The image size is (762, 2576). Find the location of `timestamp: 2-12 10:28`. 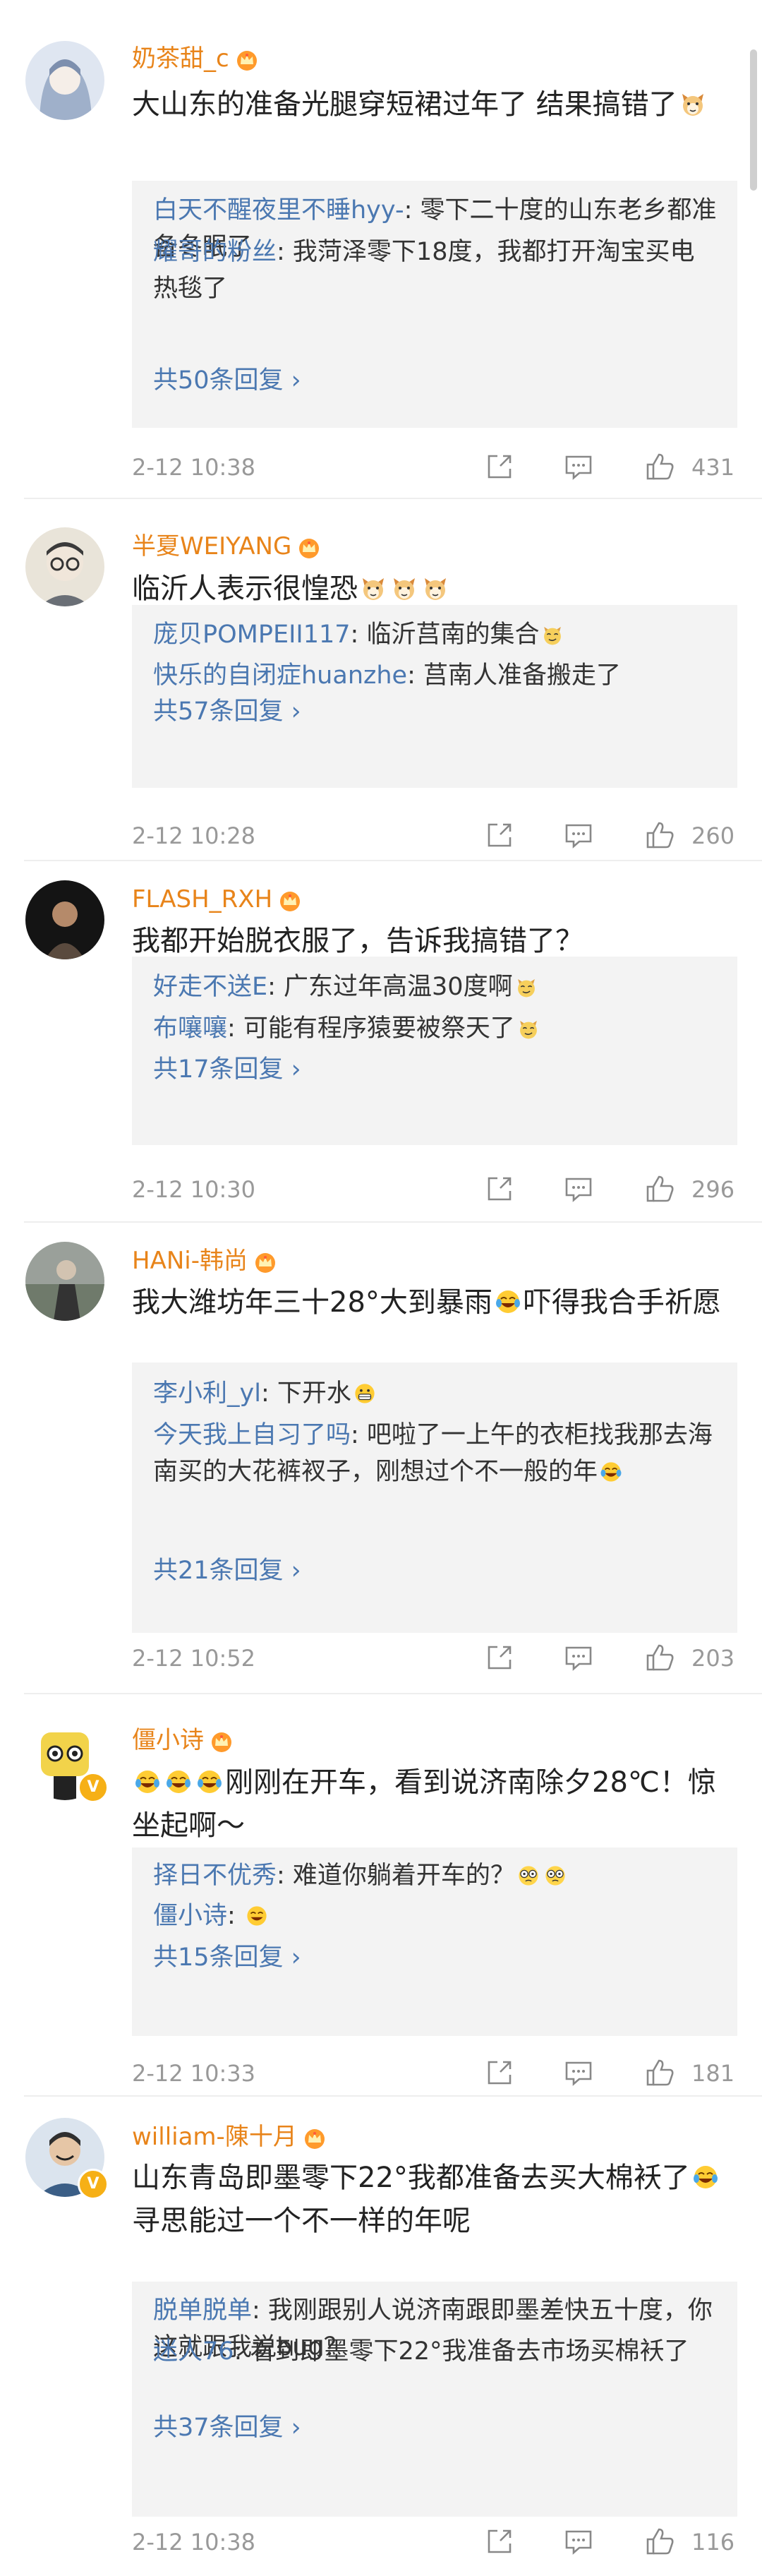

timestamp: 2-12 10:28 is located at coordinates (194, 835).